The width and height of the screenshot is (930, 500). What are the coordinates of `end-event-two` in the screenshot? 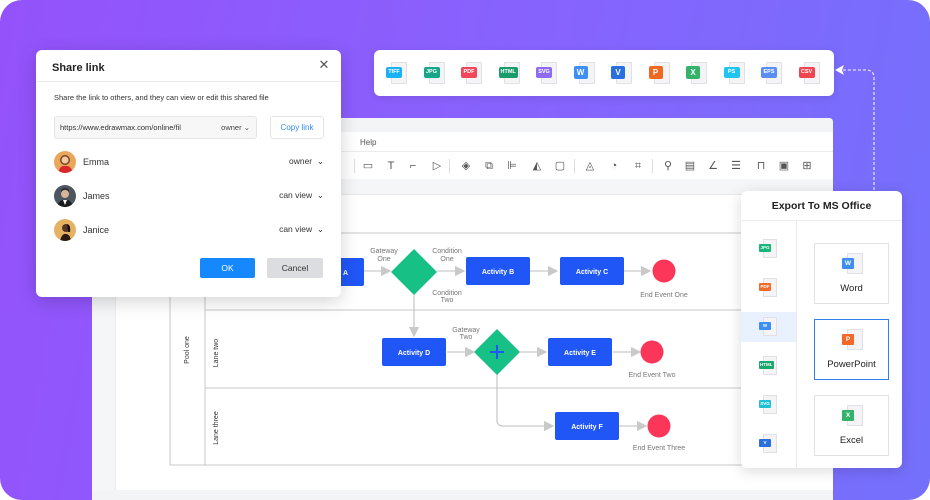 It's located at (652, 352).